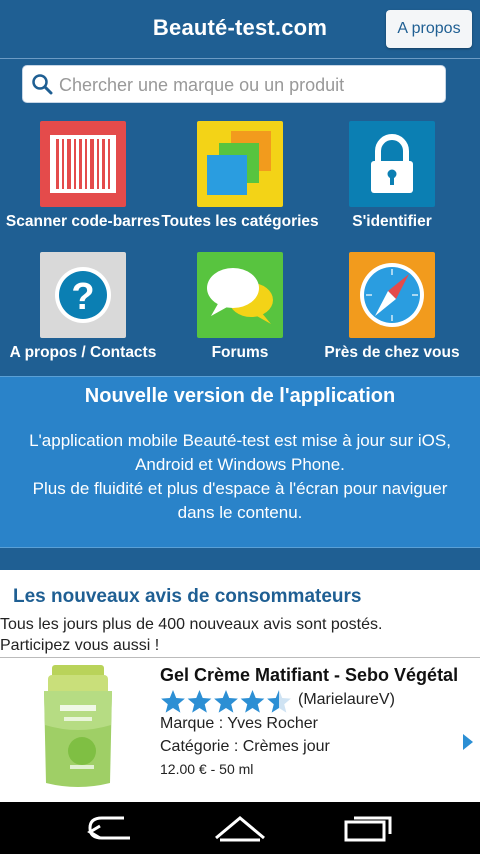  I want to click on product-price: 12.00 € - 50 ml, so click(207, 769).